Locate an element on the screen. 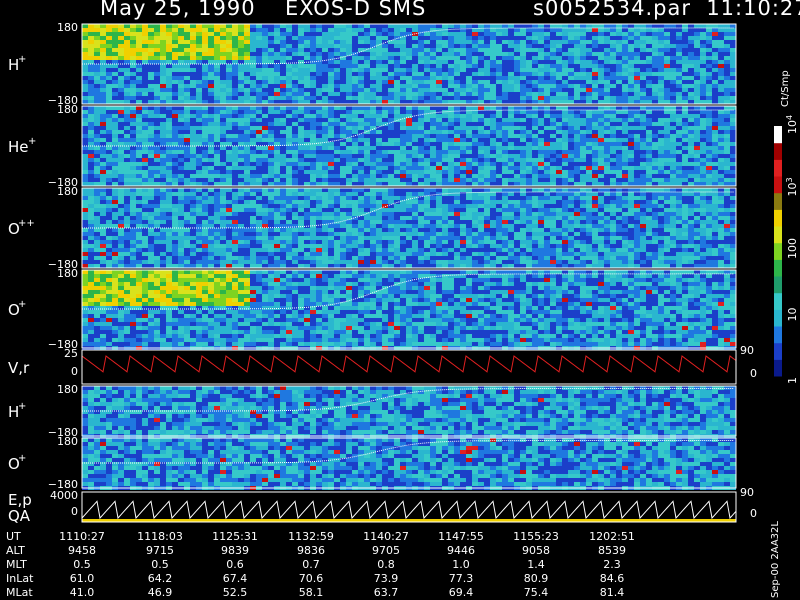  table-cell: 64.2 is located at coordinates (160, 578).